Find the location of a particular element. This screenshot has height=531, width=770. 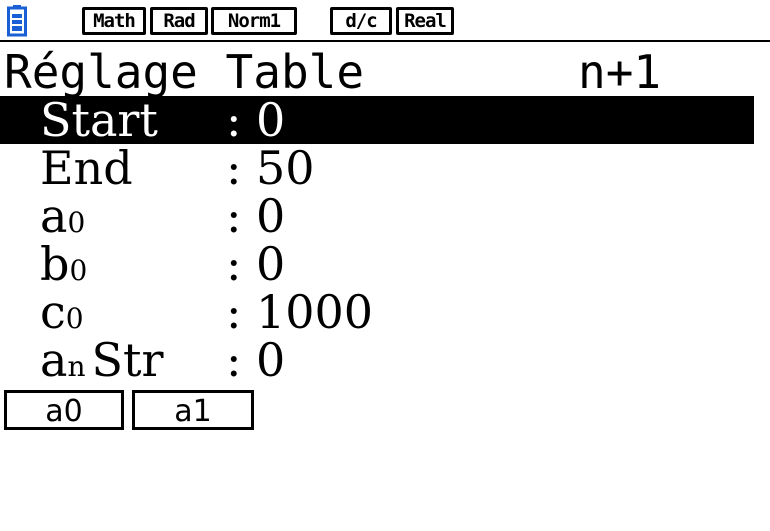

setting-row-b0: b0 : 0 is located at coordinates (377, 264).